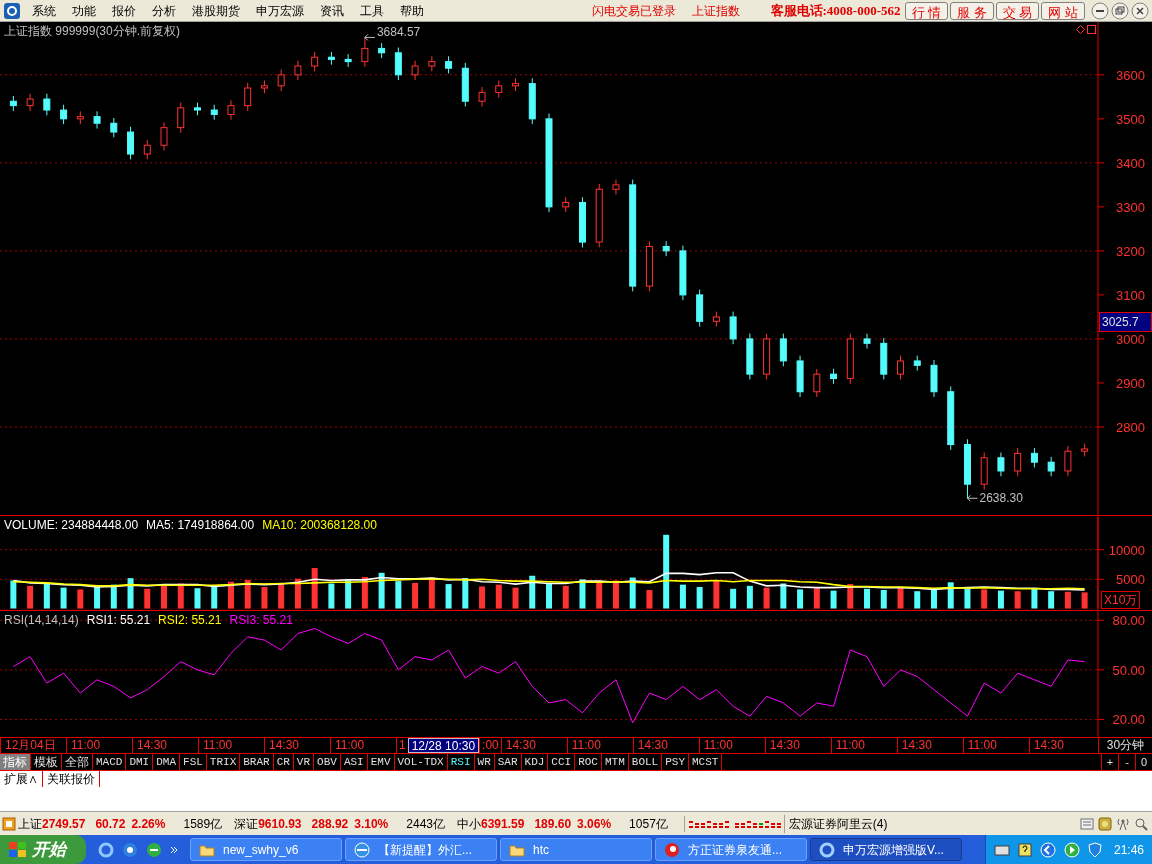  What do you see at coordinates (174, 849) in the screenshot?
I see `chevron-icon` at bounding box center [174, 849].